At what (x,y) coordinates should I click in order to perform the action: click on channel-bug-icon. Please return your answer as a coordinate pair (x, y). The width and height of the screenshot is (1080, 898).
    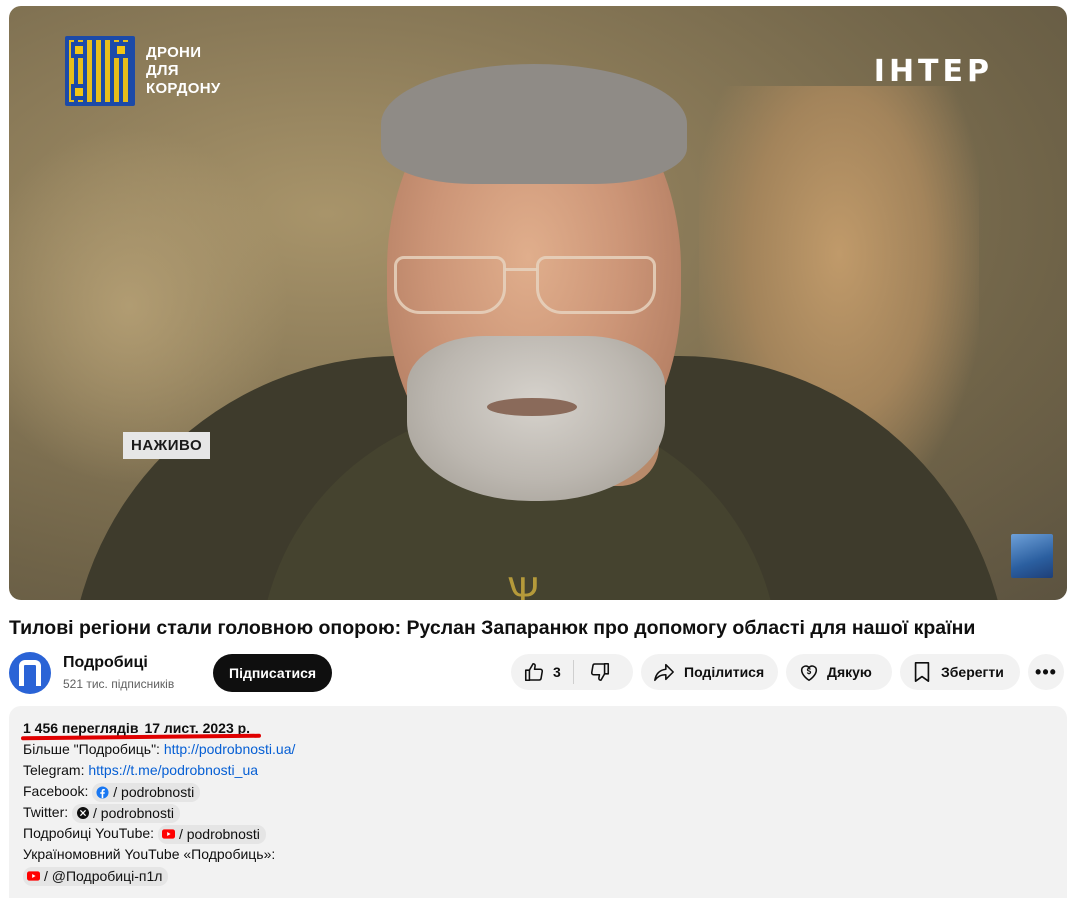
    Looking at the image, I should click on (1032, 556).